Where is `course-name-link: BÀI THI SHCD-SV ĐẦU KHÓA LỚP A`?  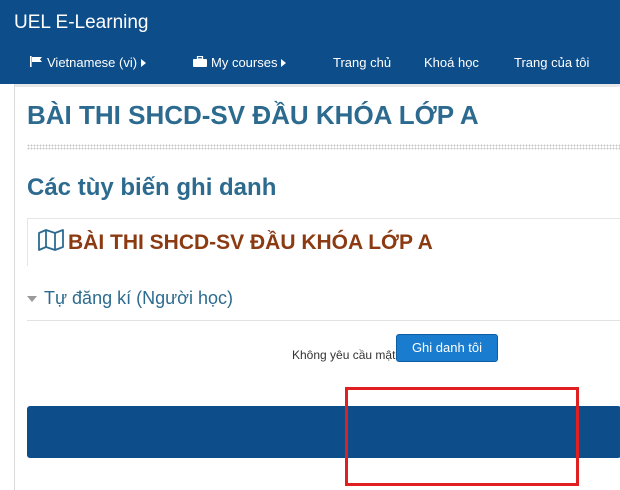
course-name-link: BÀI THI SHCD-SV ĐẦU KHÓA LỚP A is located at coordinates (250, 243).